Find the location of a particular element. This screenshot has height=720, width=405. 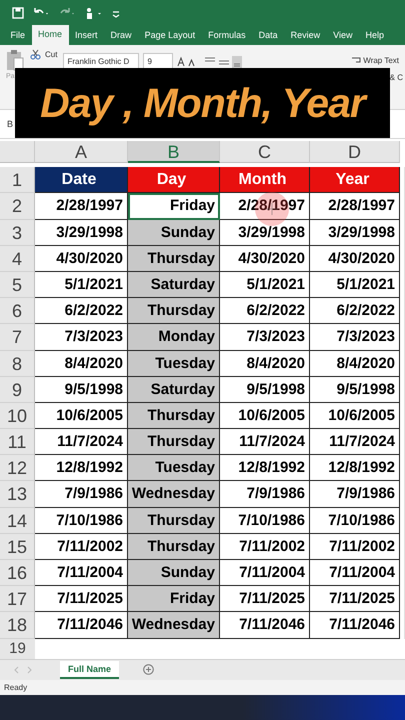

row-header: 7 is located at coordinates (17, 337).